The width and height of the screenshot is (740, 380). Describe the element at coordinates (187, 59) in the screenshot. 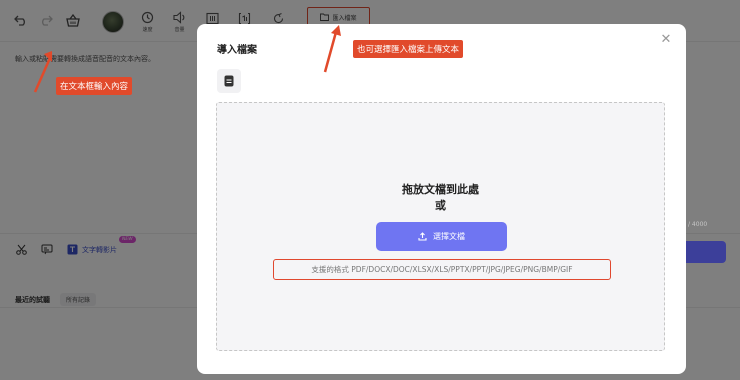

I see `annotation-arrows` at that location.